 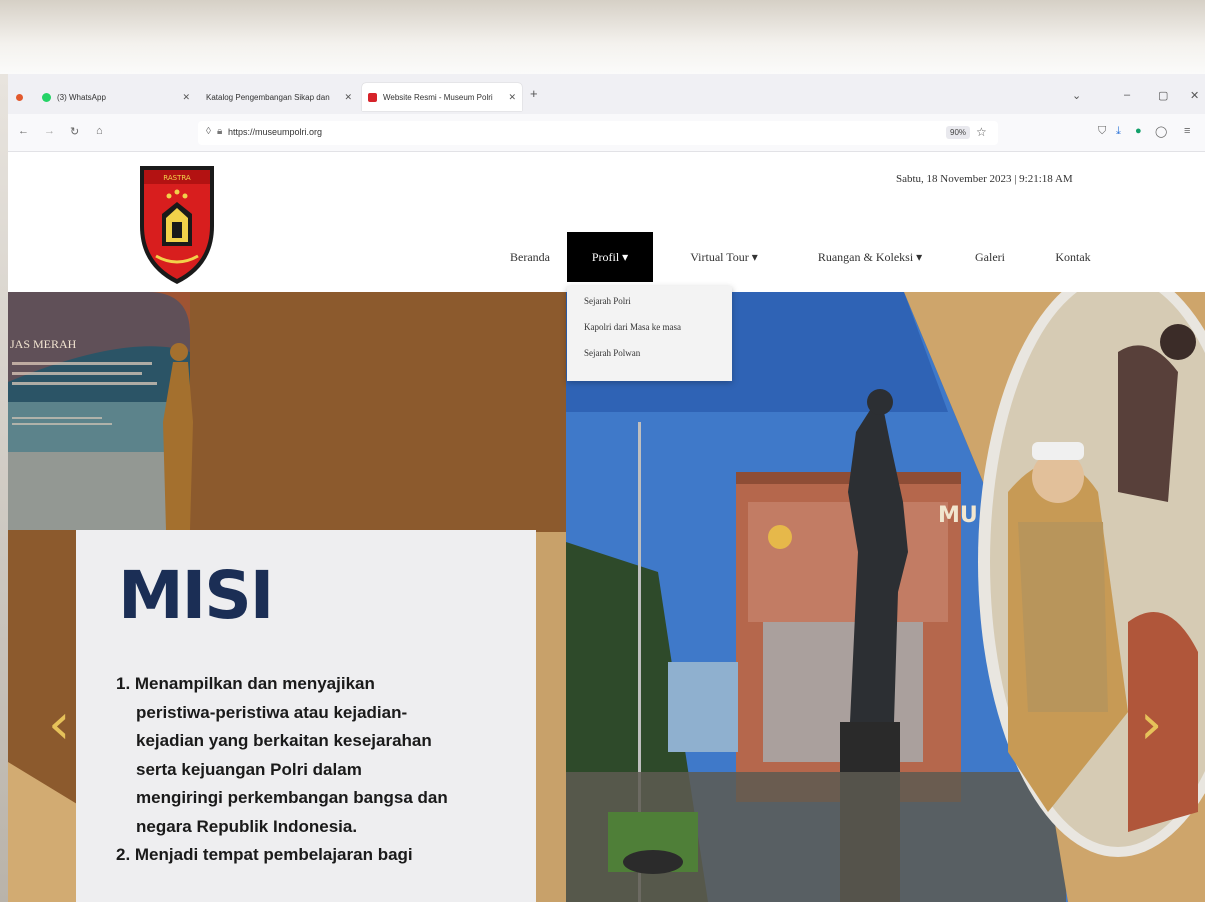 I want to click on back-icon: ←, so click(x=23, y=131).